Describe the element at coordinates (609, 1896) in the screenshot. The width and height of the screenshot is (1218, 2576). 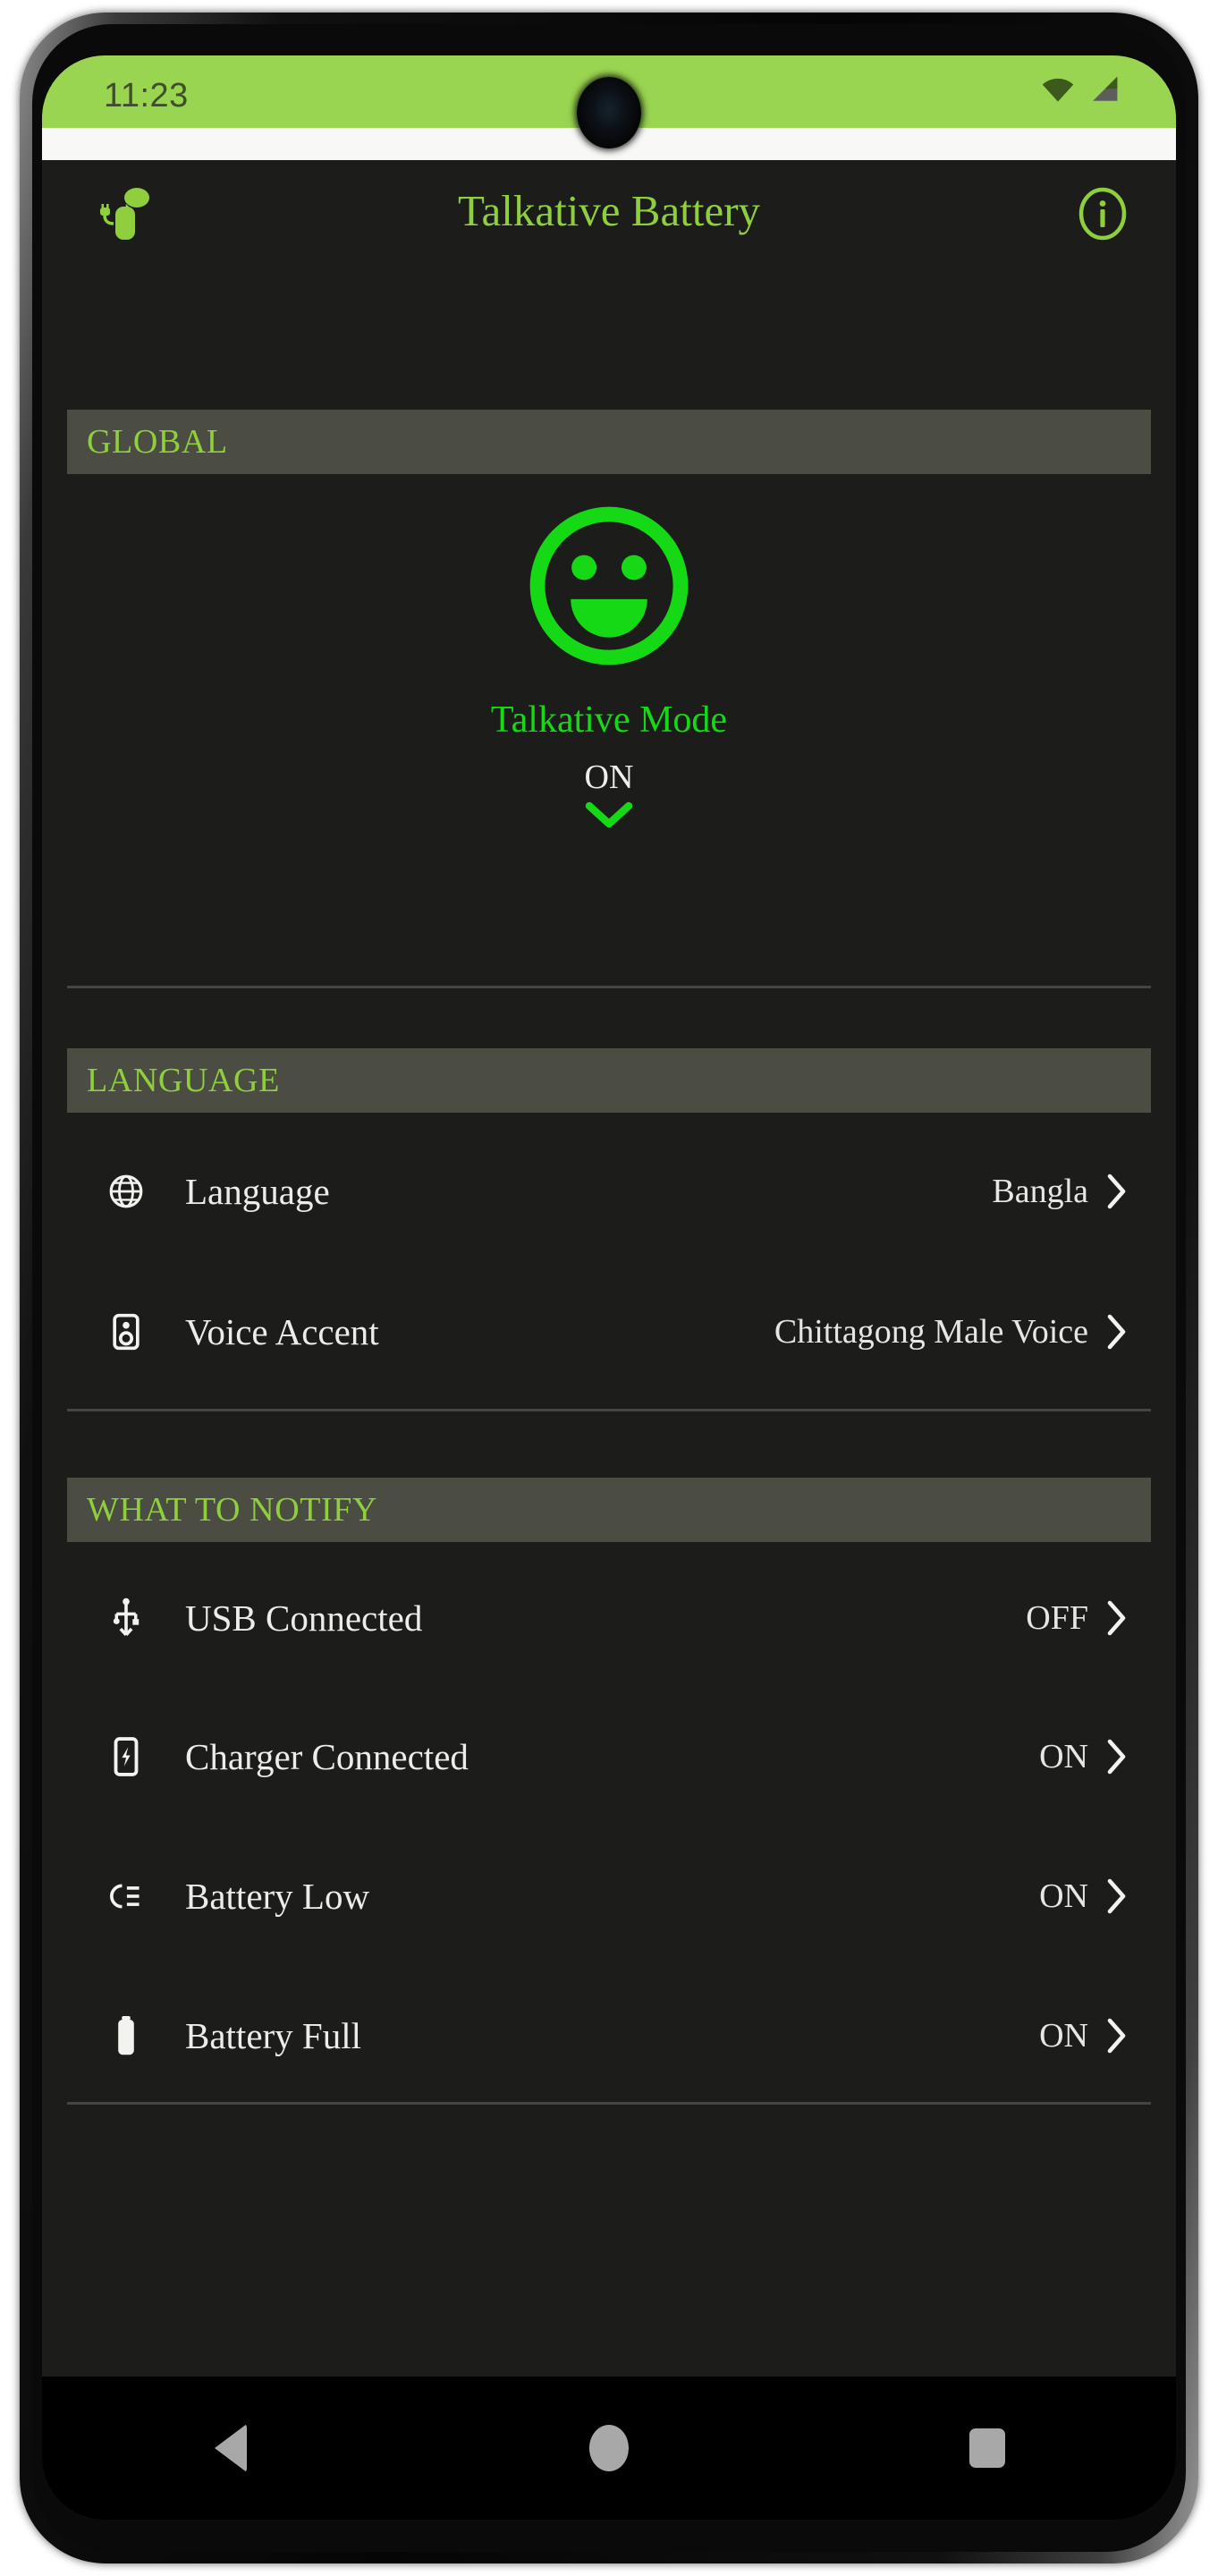
I see `row-battery-low: Battery Low ON` at that location.